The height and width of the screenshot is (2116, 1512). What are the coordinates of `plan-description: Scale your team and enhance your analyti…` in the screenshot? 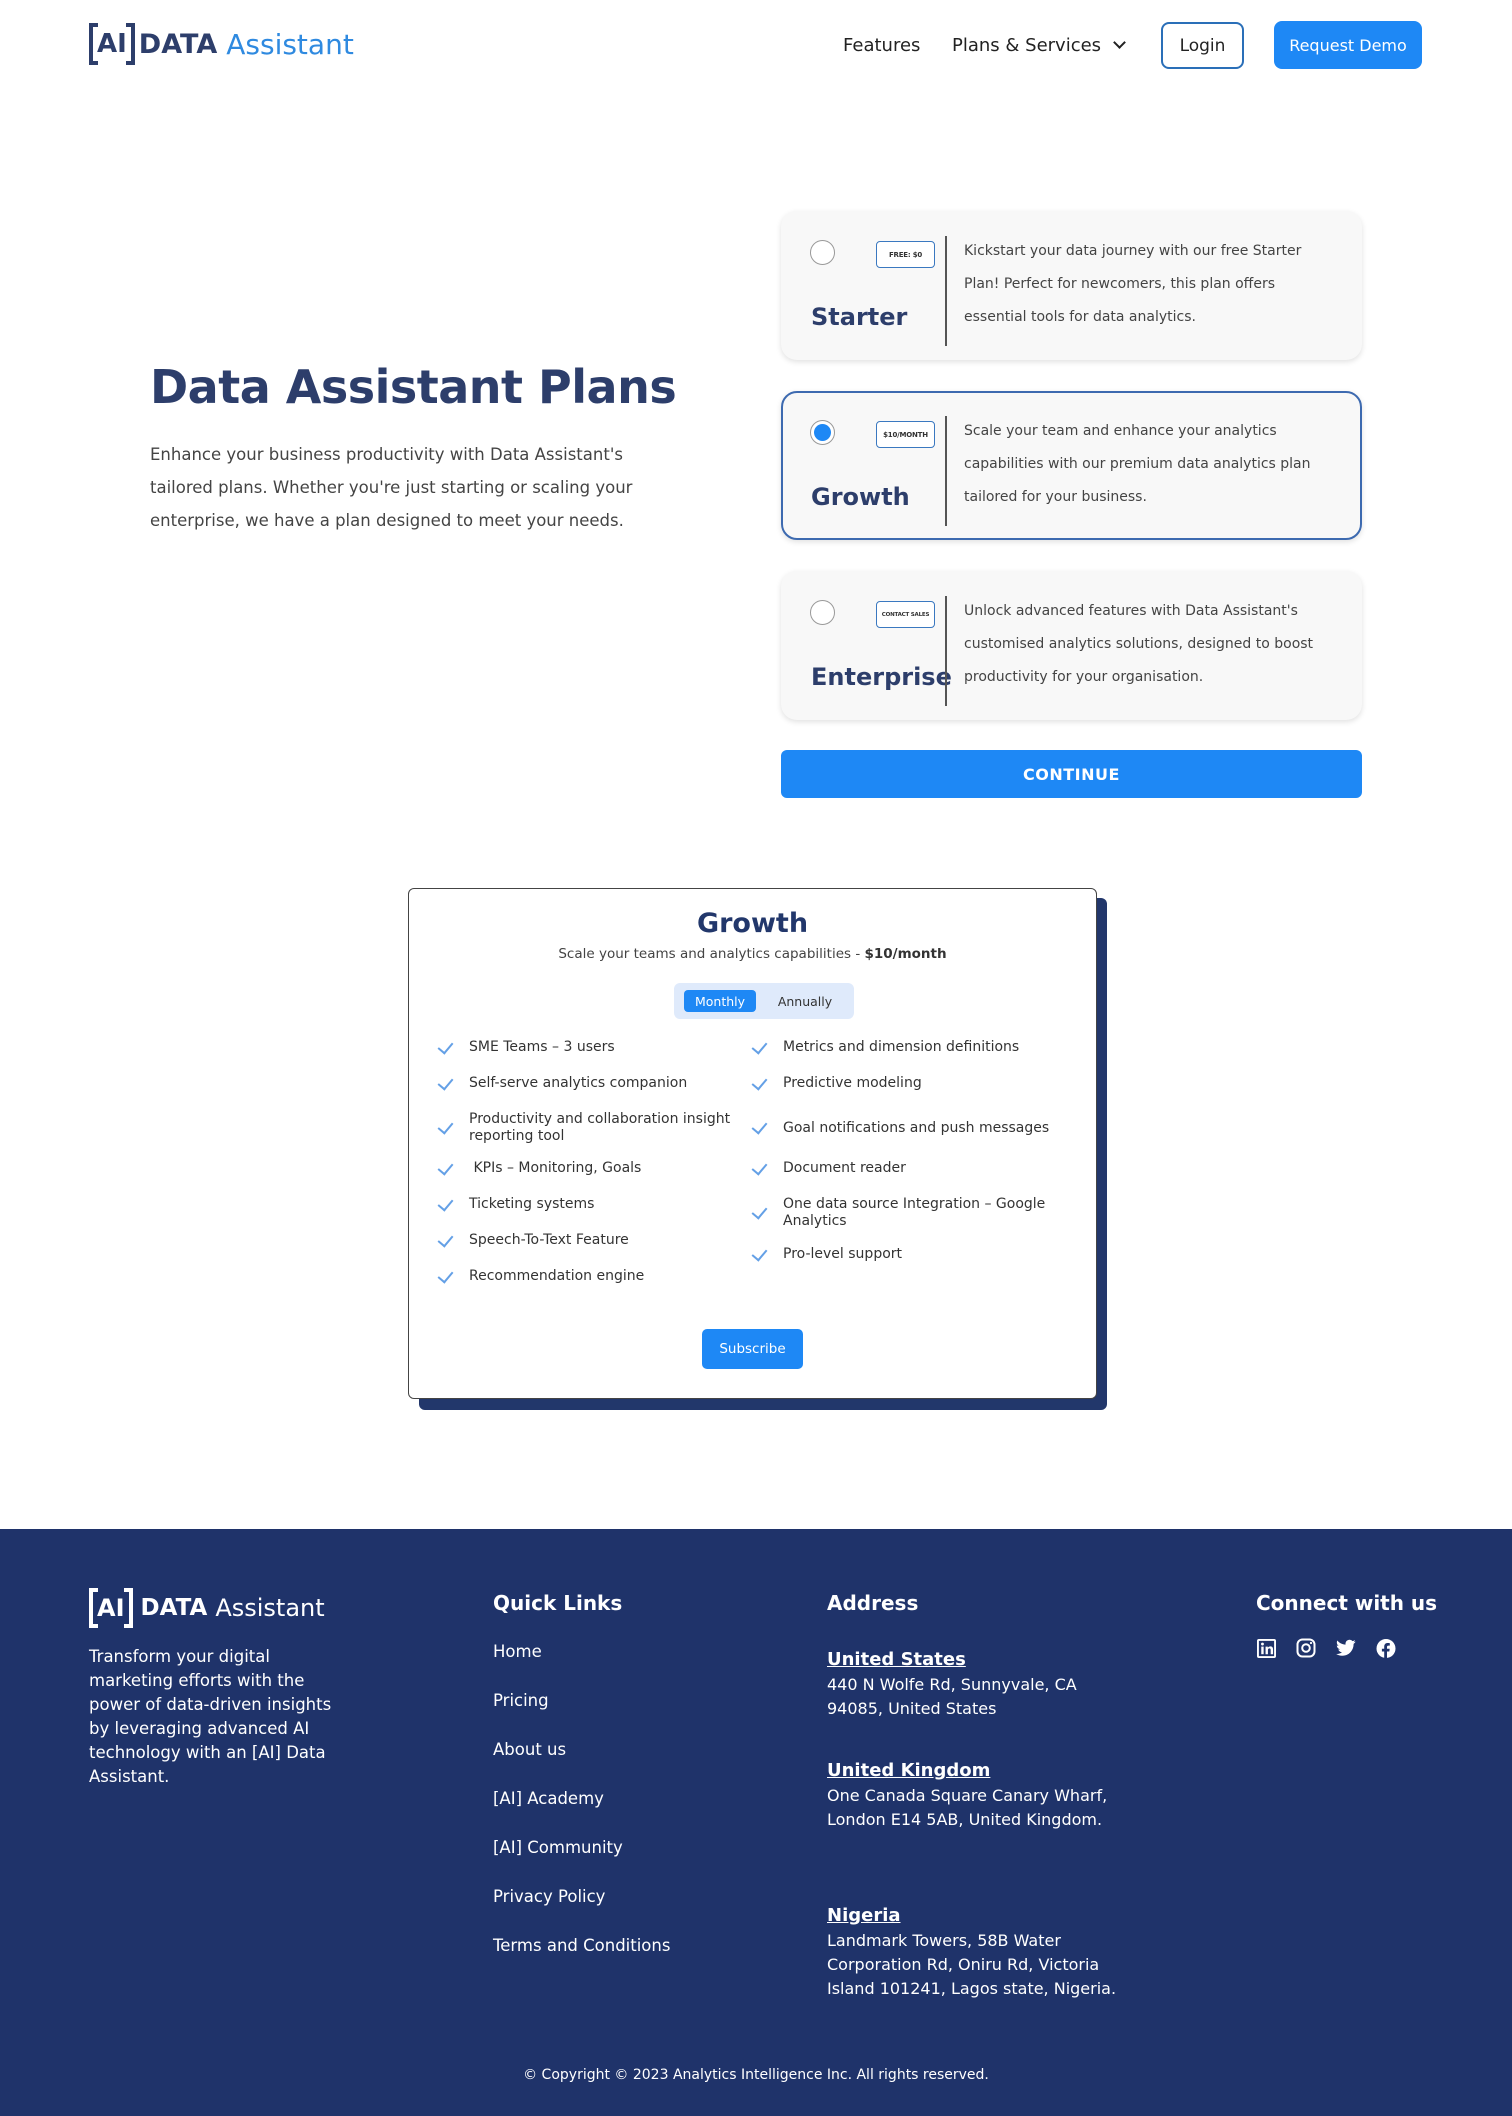 It's located at (1137, 464).